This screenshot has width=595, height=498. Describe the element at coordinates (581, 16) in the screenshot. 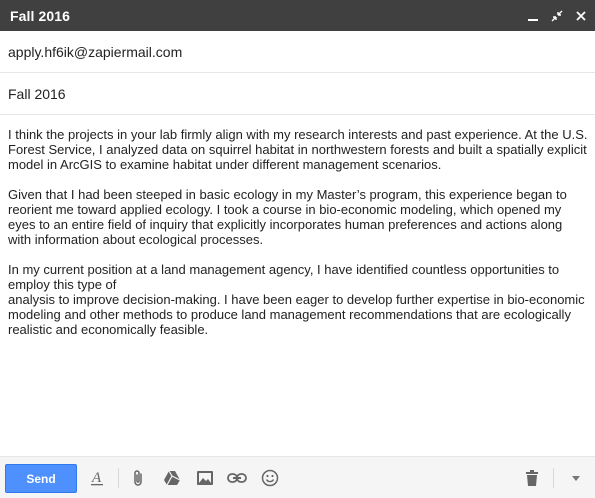

I see `close-icon` at that location.